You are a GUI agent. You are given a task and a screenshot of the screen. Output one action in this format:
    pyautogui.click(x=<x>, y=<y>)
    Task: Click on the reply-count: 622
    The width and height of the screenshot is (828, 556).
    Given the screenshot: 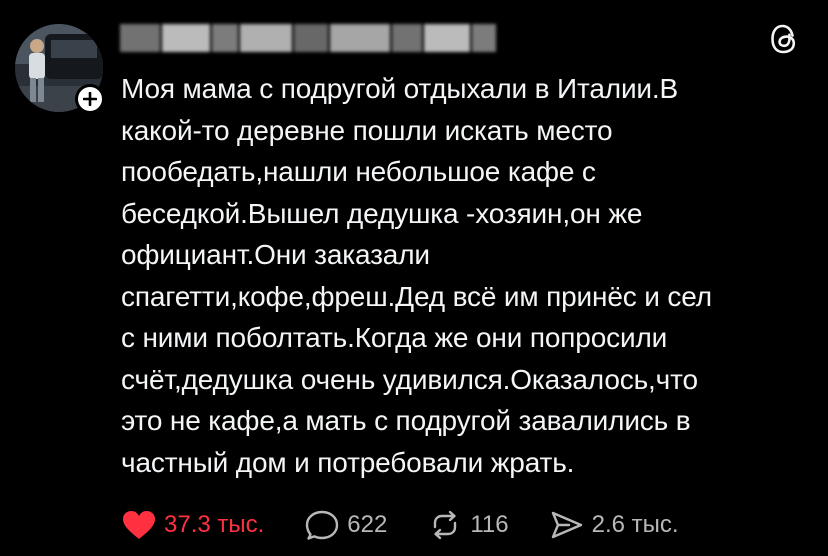 What is the action you would take?
    pyautogui.click(x=367, y=524)
    